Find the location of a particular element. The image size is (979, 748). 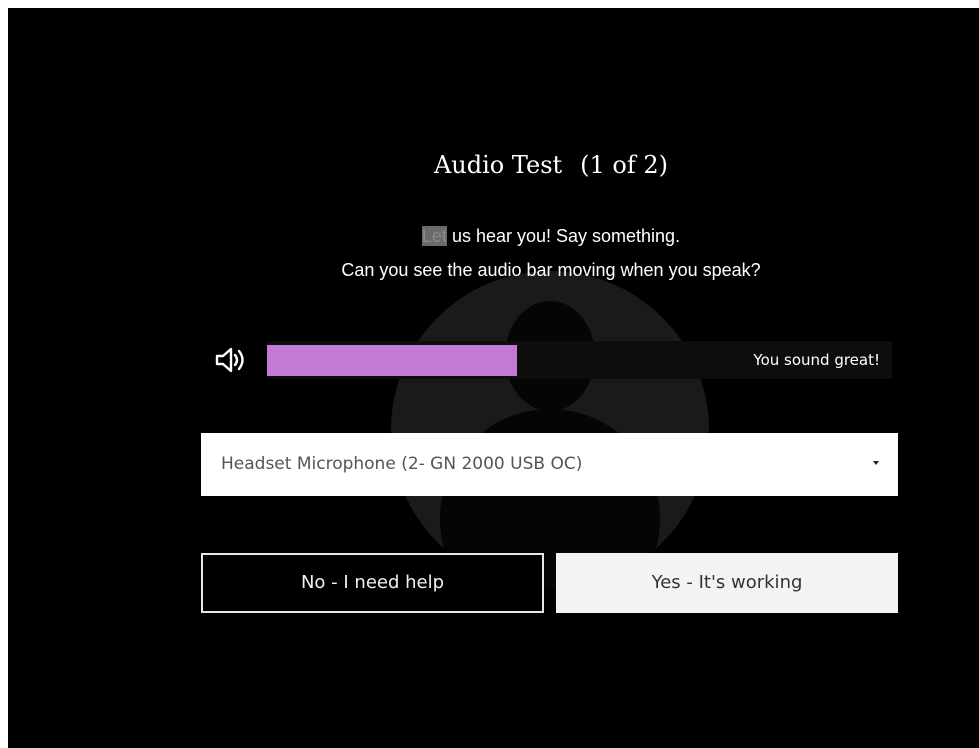

microphone-select: Headset Microphone (2- GN 2000 USB OC) is located at coordinates (549, 464).